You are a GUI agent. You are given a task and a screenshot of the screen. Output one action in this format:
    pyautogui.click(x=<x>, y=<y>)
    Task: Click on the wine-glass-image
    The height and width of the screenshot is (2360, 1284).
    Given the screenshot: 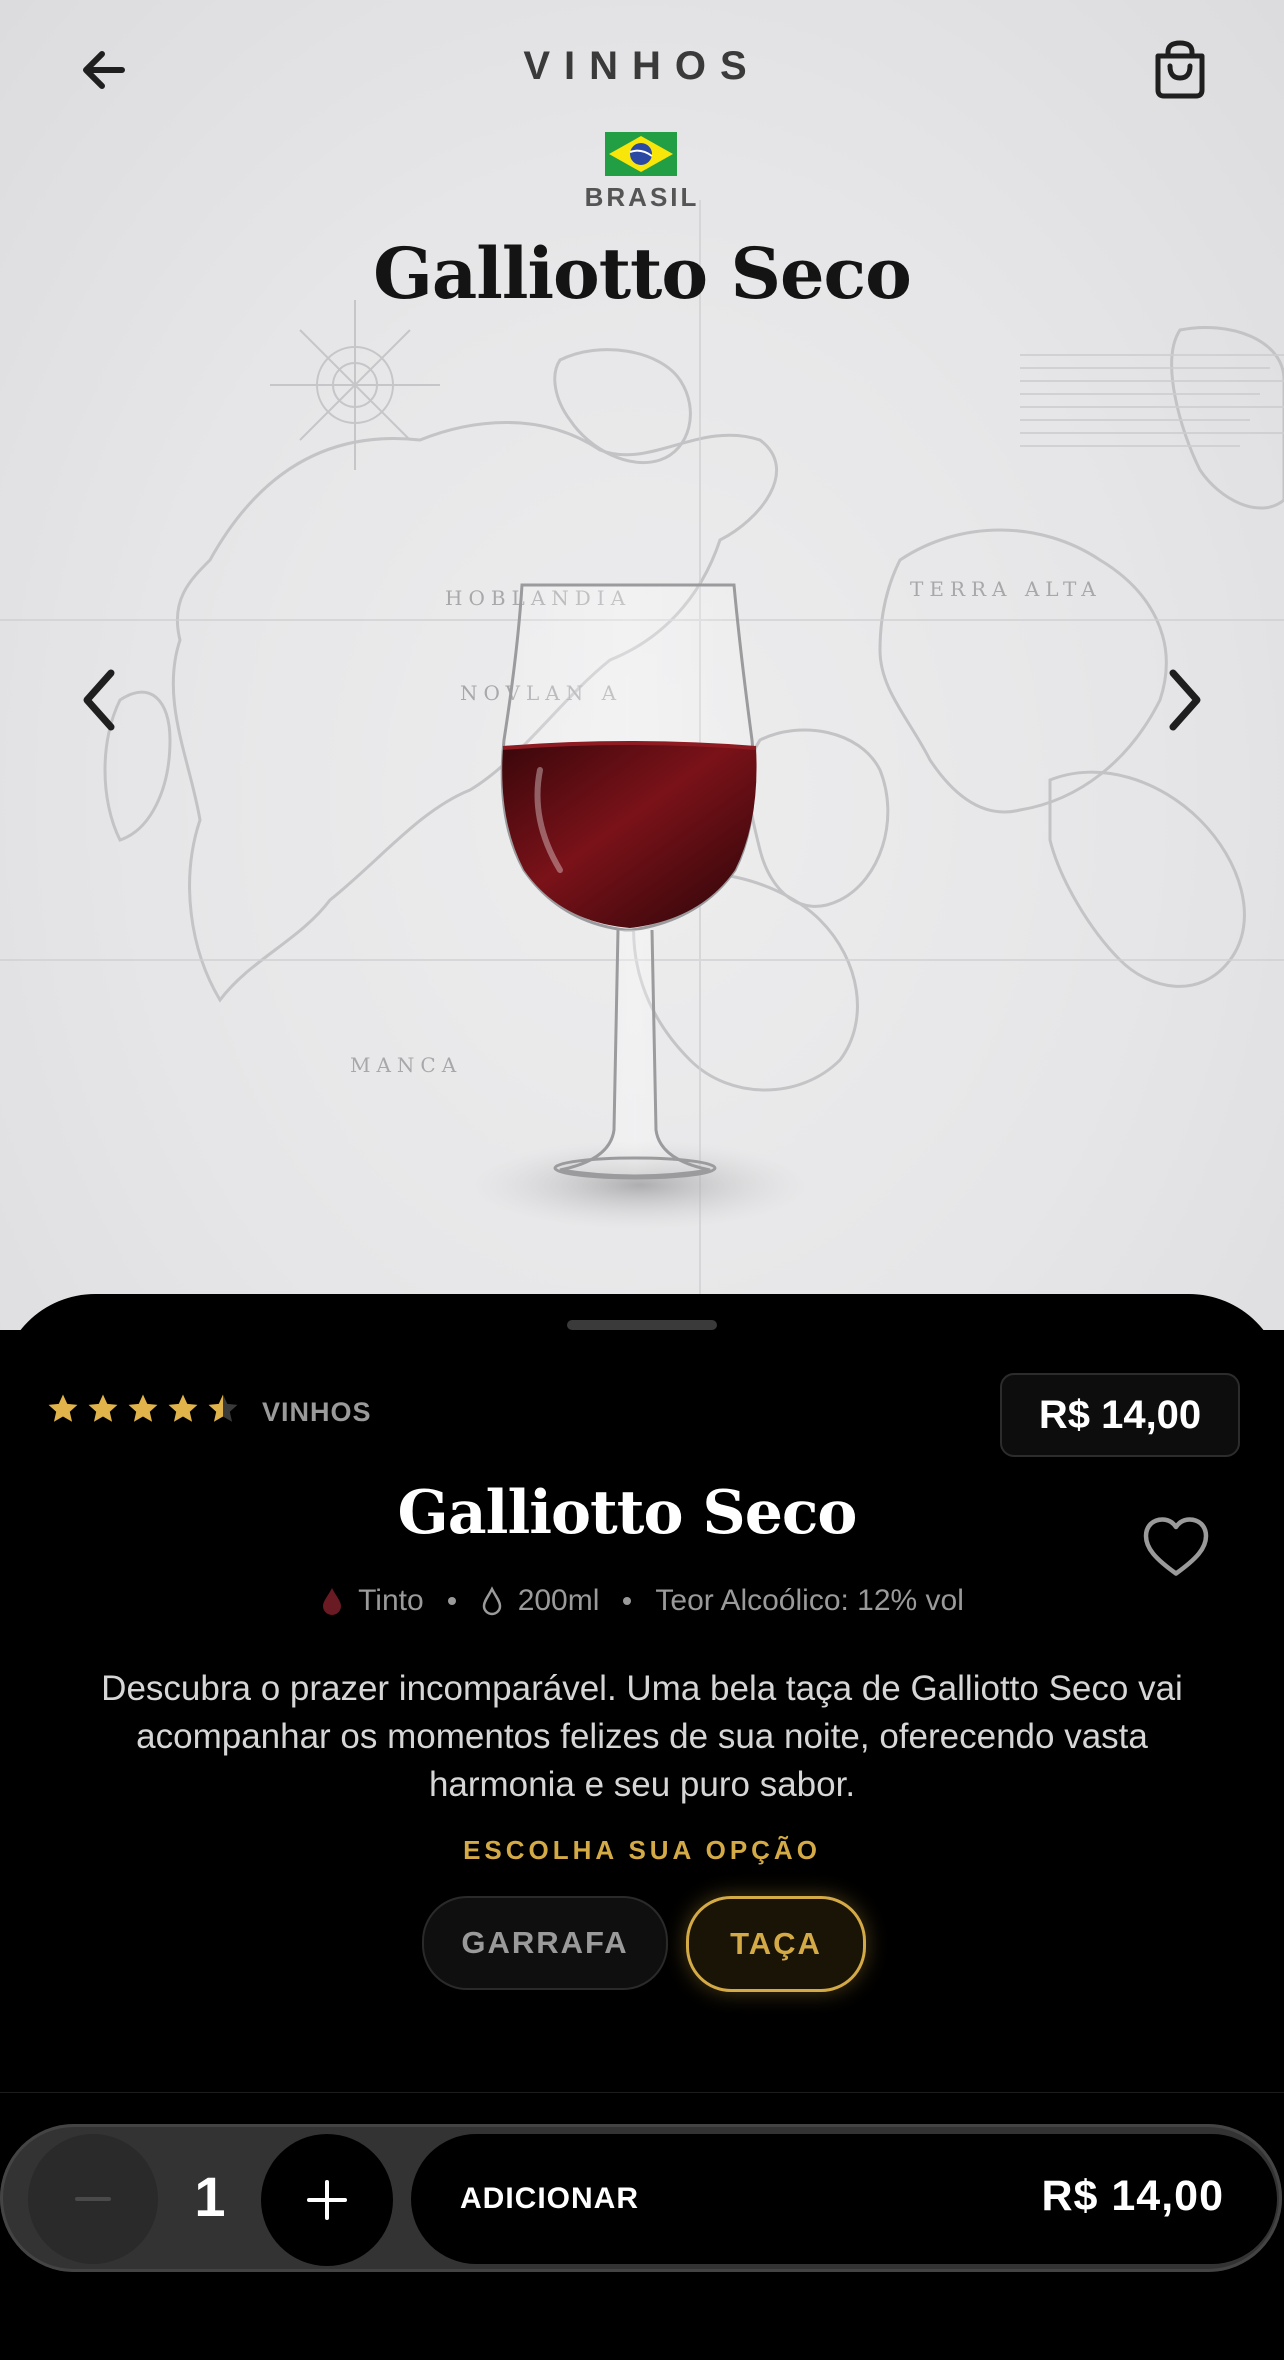 What is the action you would take?
    pyautogui.click(x=640, y=906)
    